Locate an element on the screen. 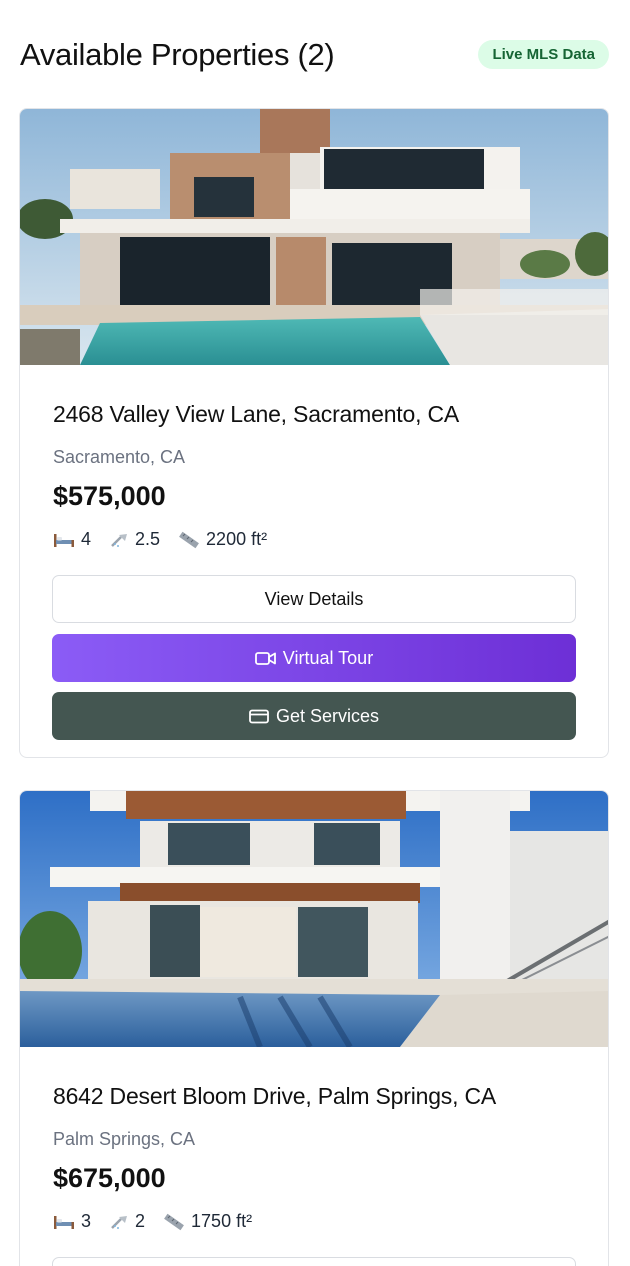  virtual-tour-button: Virtual Tour is located at coordinates (314, 658).